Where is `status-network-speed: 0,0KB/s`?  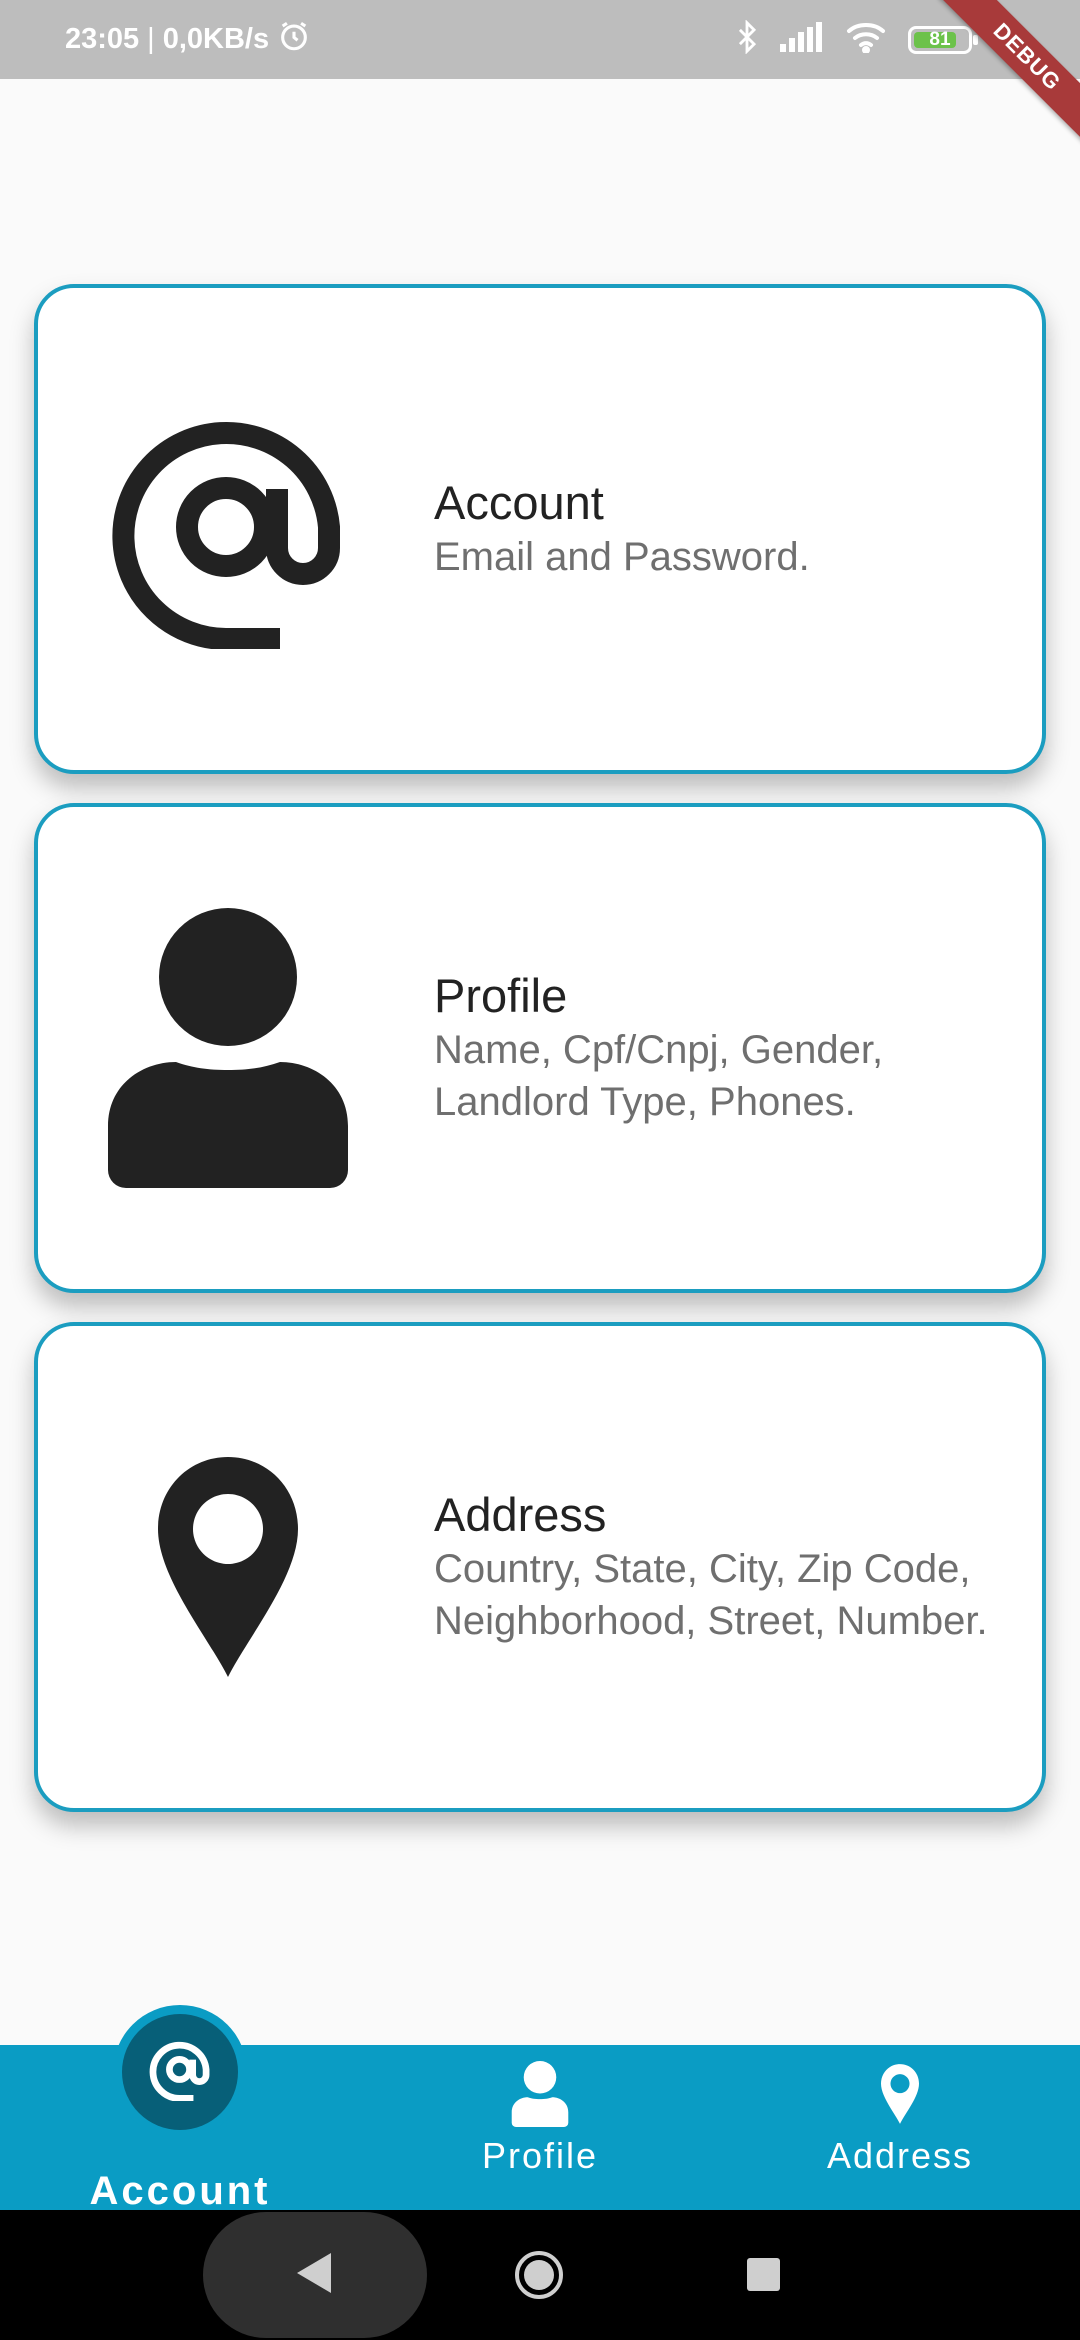 status-network-speed: 0,0KB/s is located at coordinates (216, 39).